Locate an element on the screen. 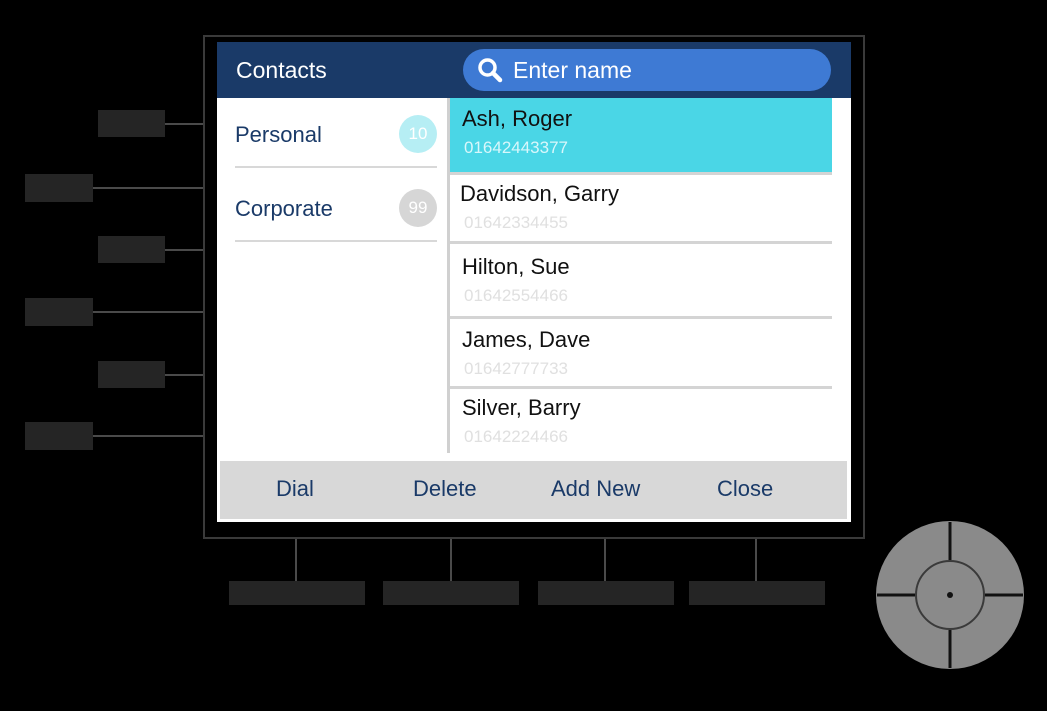  line-key-2-connector is located at coordinates (148, 188).